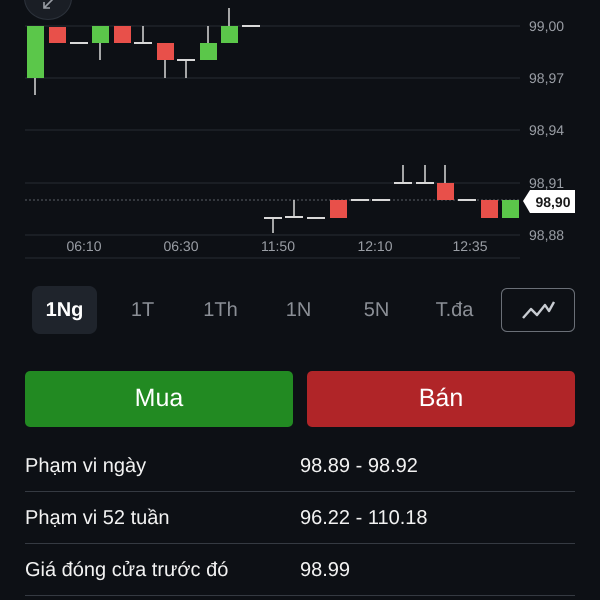 The image size is (600, 600). Describe the element at coordinates (86, 466) in the screenshot. I see `stat-label: Phạm vi ngày` at that location.